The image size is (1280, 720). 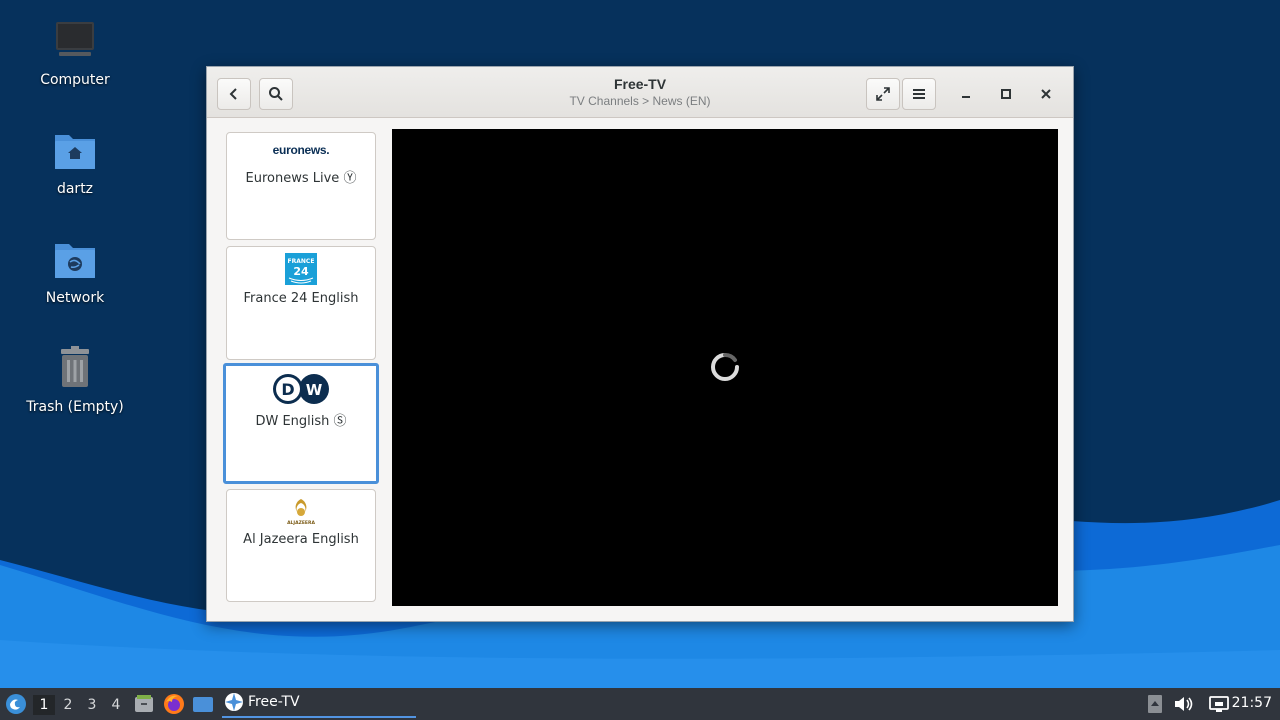 I want to click on back-arrow-icon, so click(x=233, y=94).